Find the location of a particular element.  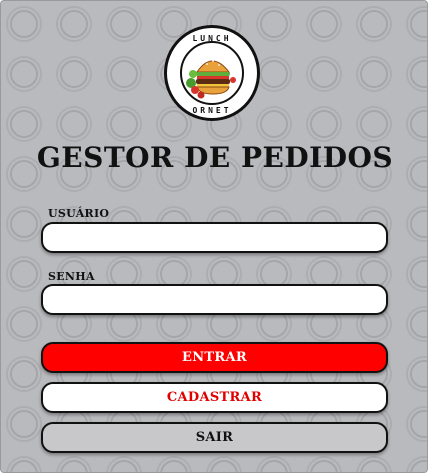

svg-text: ORNET is located at coordinates (211, 110).